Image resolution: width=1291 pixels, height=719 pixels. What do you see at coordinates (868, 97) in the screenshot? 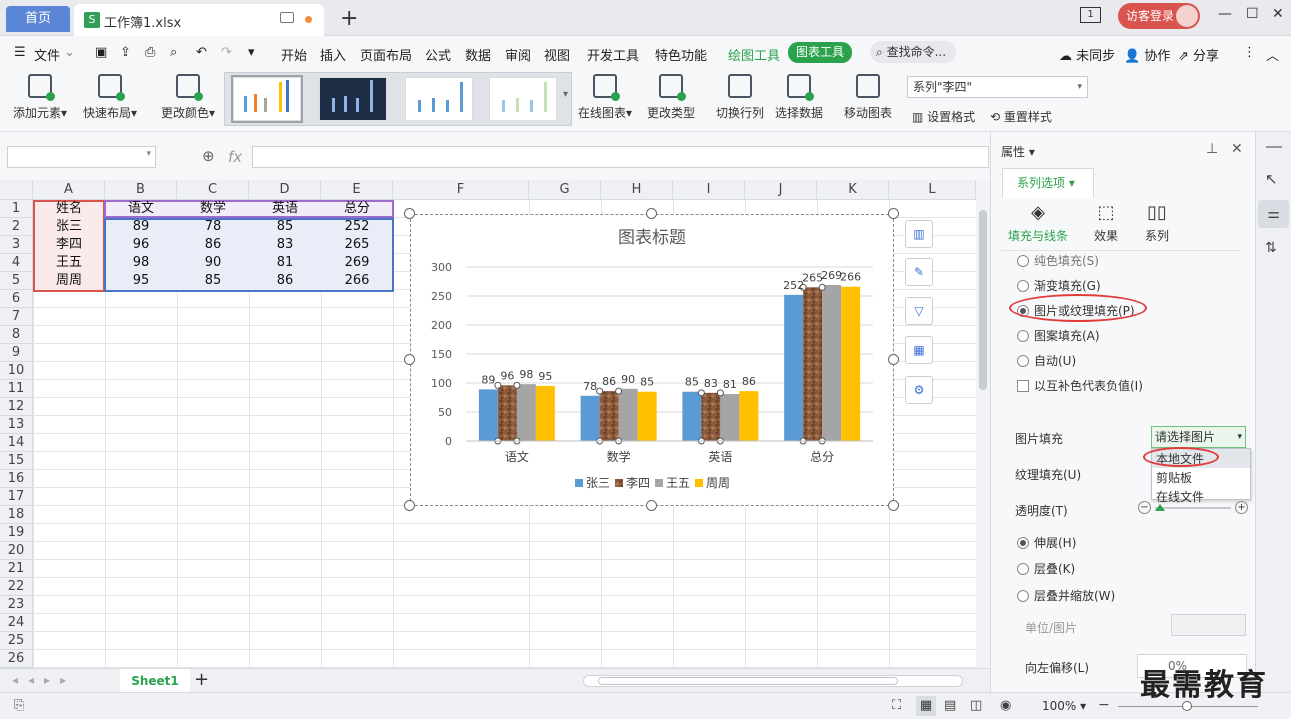
I see `move-chart-button: 移动图表` at bounding box center [868, 97].